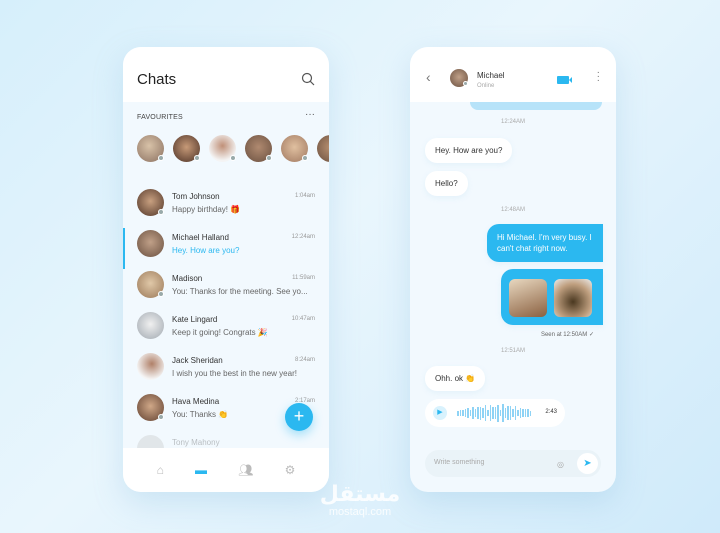  What do you see at coordinates (552, 297) in the screenshot?
I see `outgoing-images` at bounding box center [552, 297].